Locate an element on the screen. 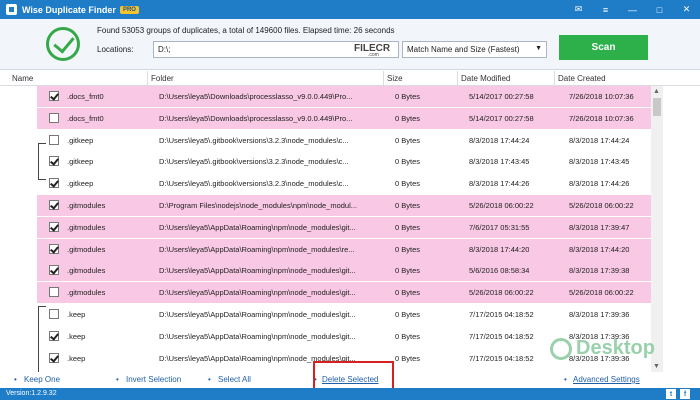  vertical-scrollbar: ▲ ▼ is located at coordinates (657, 229).